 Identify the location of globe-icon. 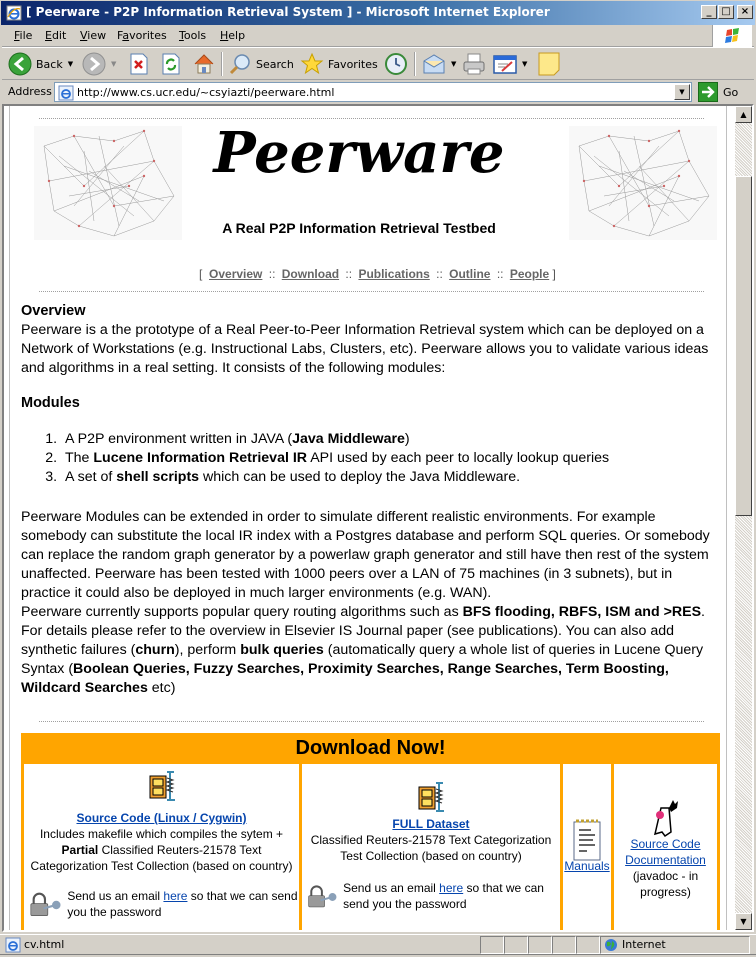
(611, 945).